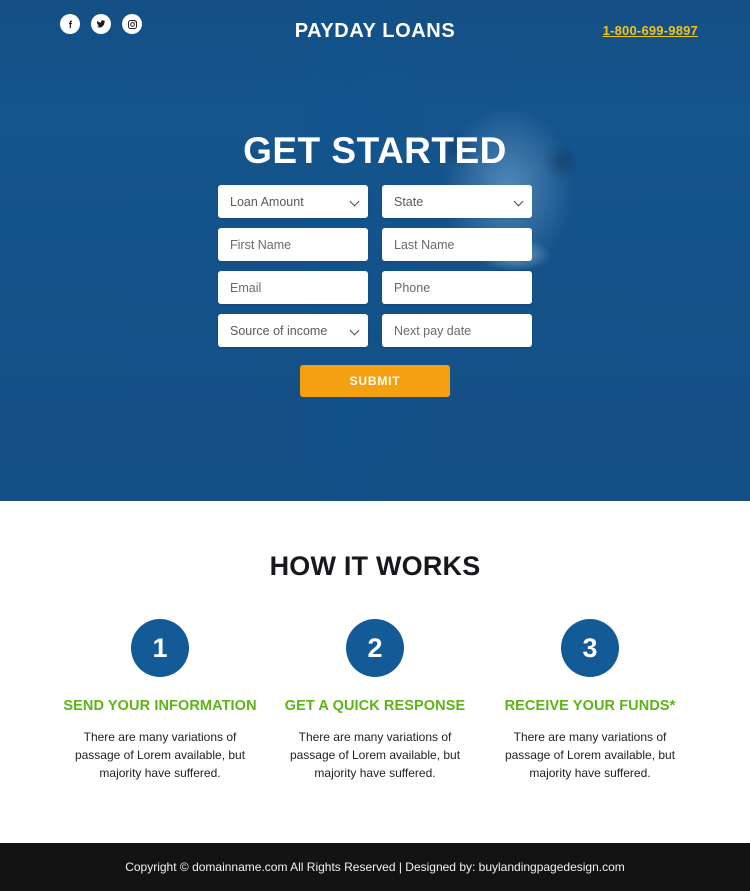 This screenshot has width=750, height=891. I want to click on first-name-cell, so click(293, 244).